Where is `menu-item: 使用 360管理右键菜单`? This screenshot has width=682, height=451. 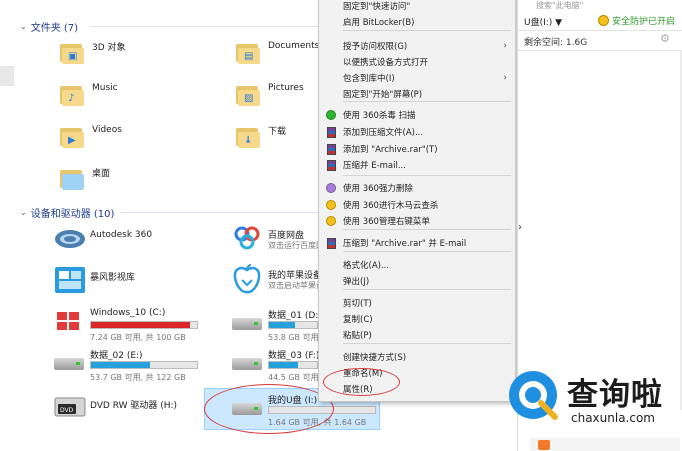 menu-item: 使用 360管理右键菜单 is located at coordinates (417, 221).